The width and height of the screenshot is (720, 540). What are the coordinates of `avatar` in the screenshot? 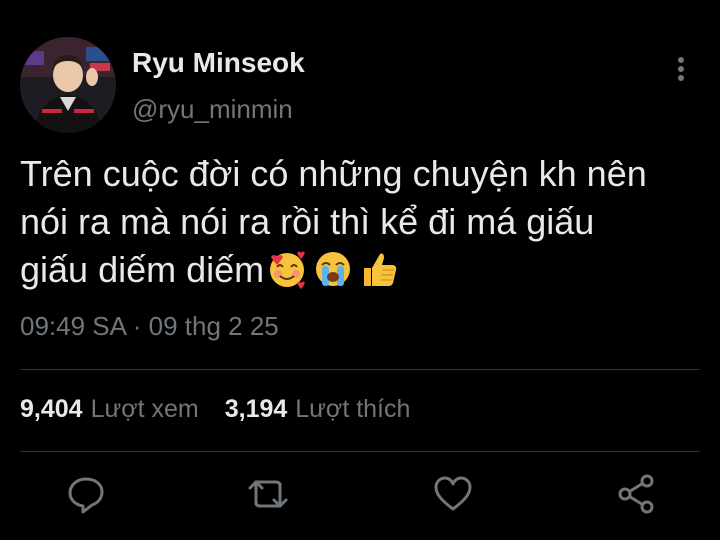 It's located at (68, 85).